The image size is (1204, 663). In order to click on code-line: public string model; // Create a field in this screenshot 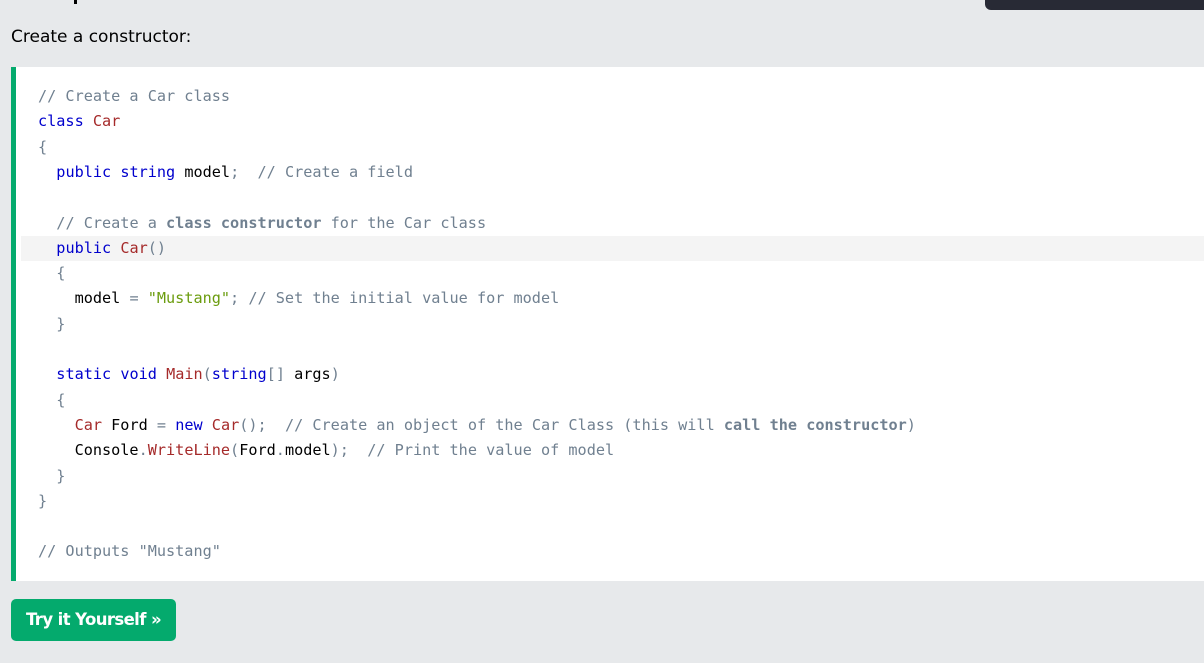, I will do `click(225, 172)`.